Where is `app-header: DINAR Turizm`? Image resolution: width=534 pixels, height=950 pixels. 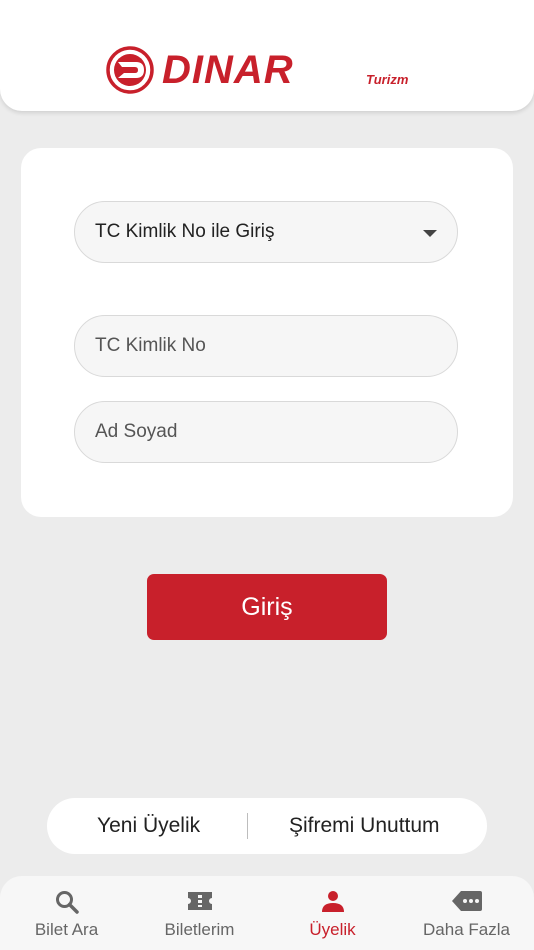 app-header: DINAR Turizm is located at coordinates (267, 55).